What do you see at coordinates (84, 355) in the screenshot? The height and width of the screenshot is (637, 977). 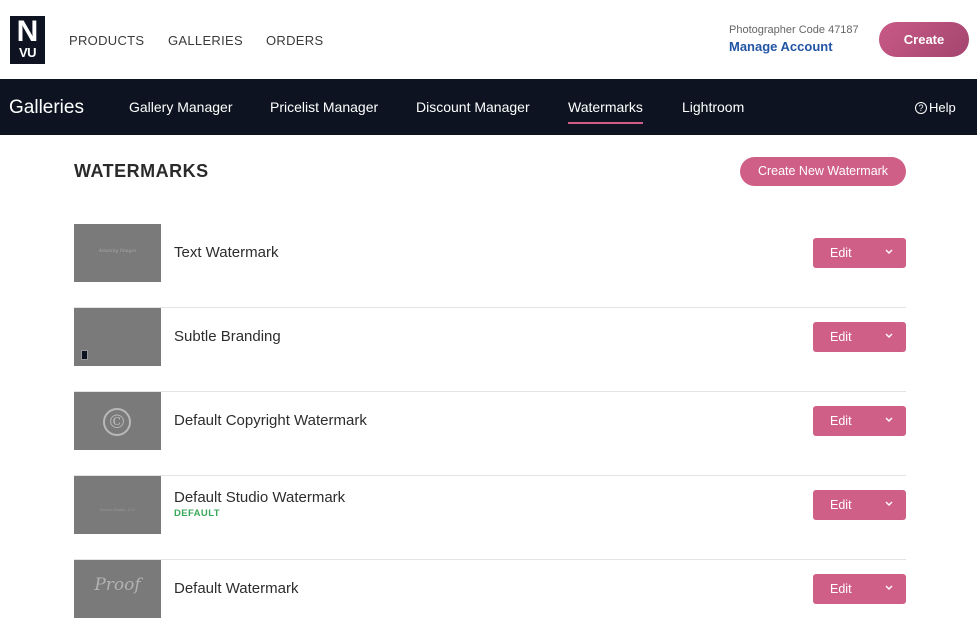 I see `mini-logo-mark` at bounding box center [84, 355].